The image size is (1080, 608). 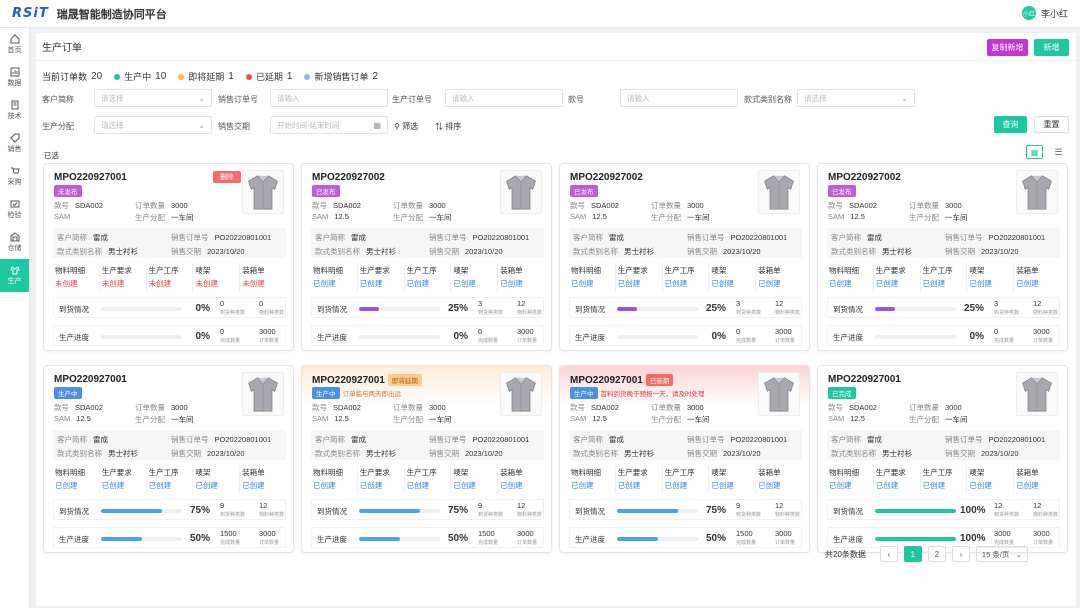 I want to click on stage-item: 装箱单 未创建, so click(x=263, y=277).